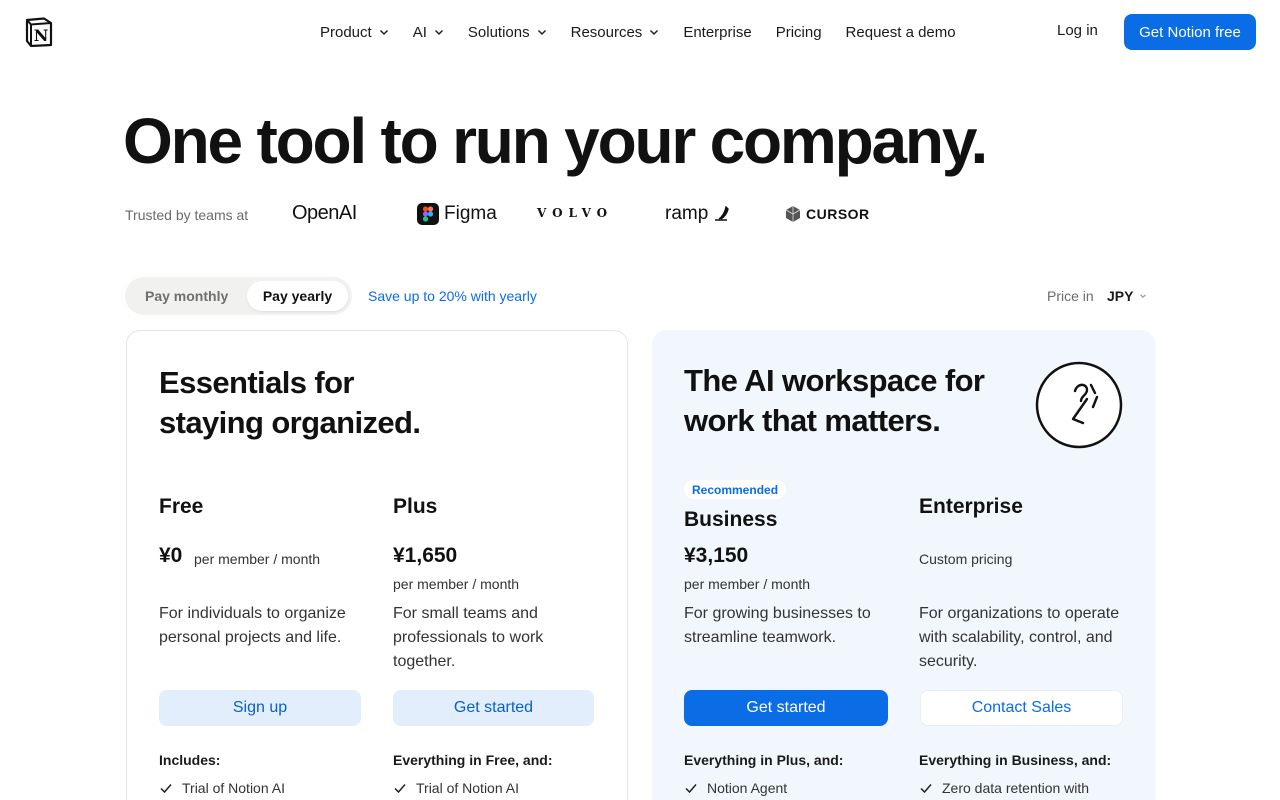 The height and width of the screenshot is (800, 1280). What do you see at coordinates (834, 401) in the screenshot?
I see `ai-workspace-heading: The AI workspace for work that matters.` at bounding box center [834, 401].